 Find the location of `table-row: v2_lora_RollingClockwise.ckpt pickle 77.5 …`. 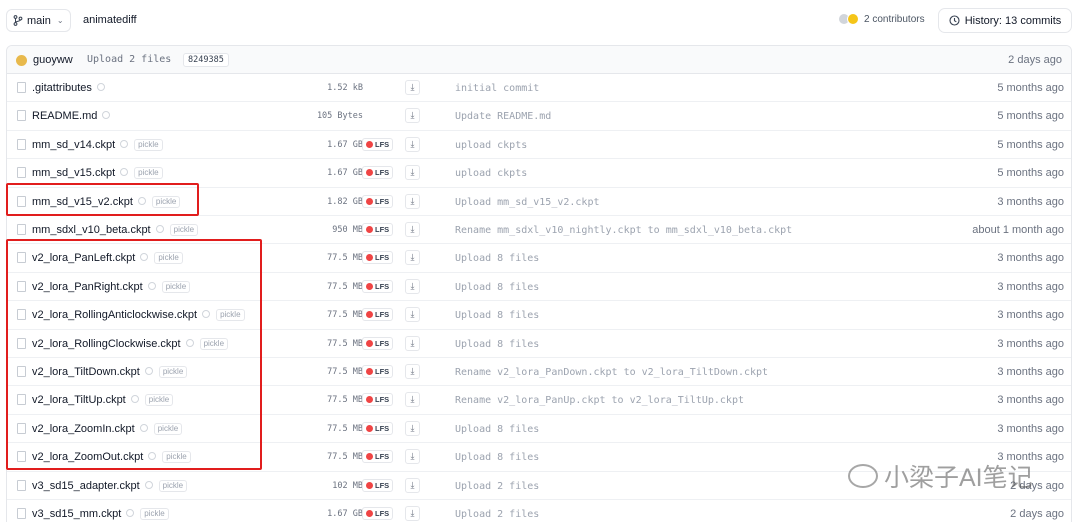

table-row: v2_lora_RollingClockwise.ckpt pickle 77.5 … is located at coordinates (539, 344).